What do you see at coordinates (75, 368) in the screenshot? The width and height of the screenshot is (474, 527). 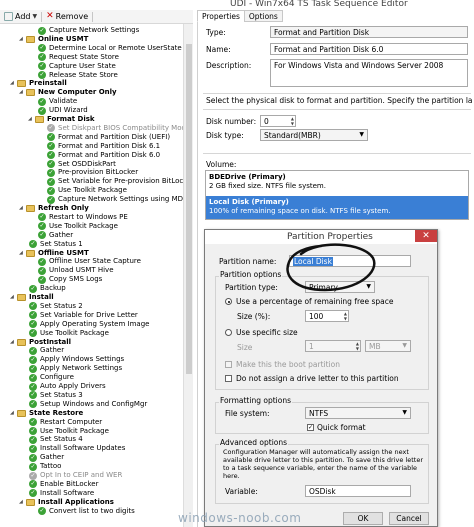 I see `tree-step: ✓ Apply Network Settings` at bounding box center [75, 368].